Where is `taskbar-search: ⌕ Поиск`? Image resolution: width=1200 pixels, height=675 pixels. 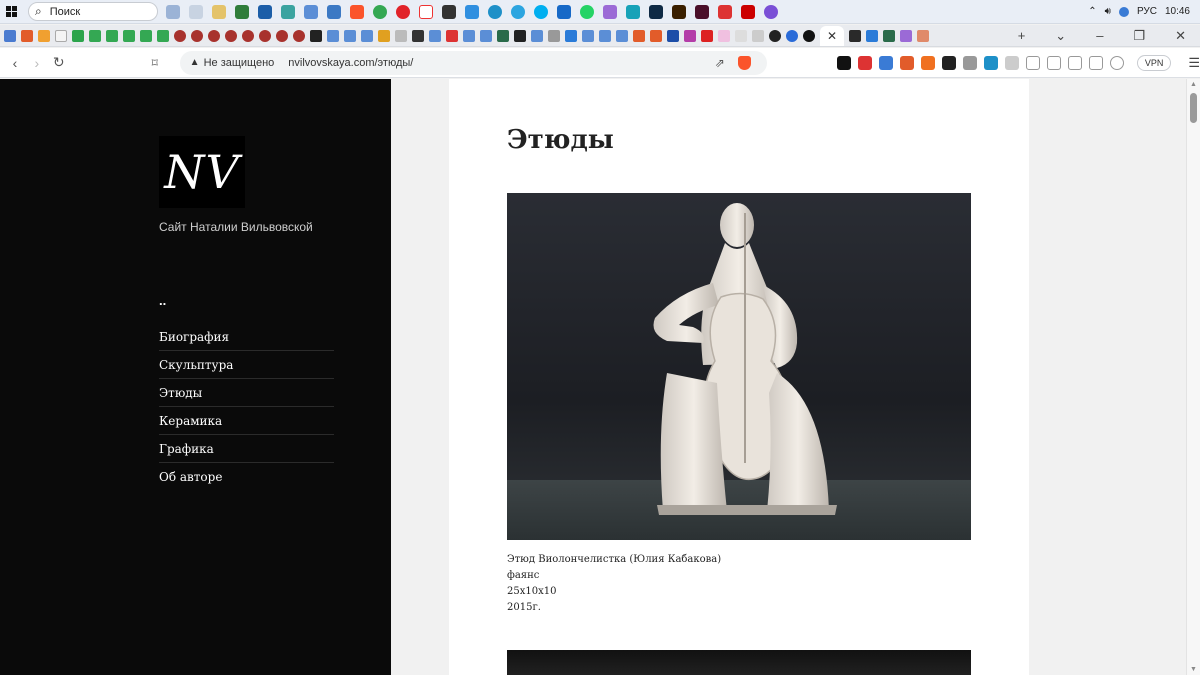 taskbar-search: ⌕ Поиск is located at coordinates (93, 11).